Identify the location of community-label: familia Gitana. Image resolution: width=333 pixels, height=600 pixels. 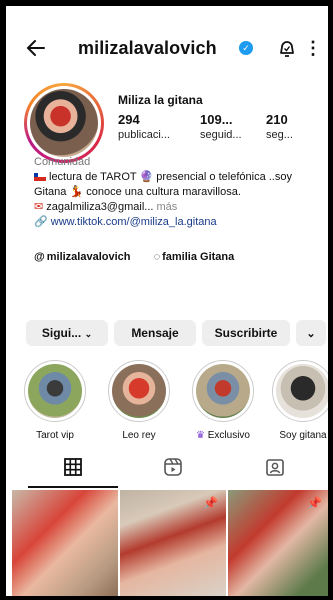
(198, 257).